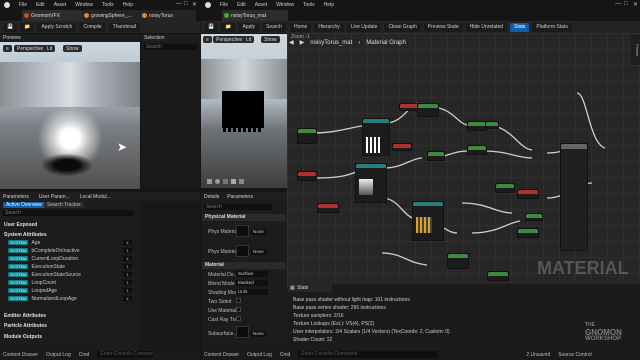 Image resolution: width=640 pixels, height=360 pixels. What do you see at coordinates (72, 48) in the screenshot?
I see `show-button: Show` at bounding box center [72, 48].